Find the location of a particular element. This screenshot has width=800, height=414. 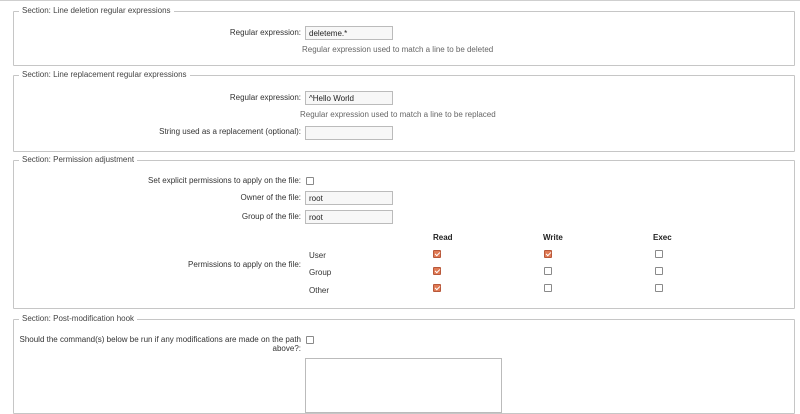

column-header-read: Read is located at coordinates (443, 237).